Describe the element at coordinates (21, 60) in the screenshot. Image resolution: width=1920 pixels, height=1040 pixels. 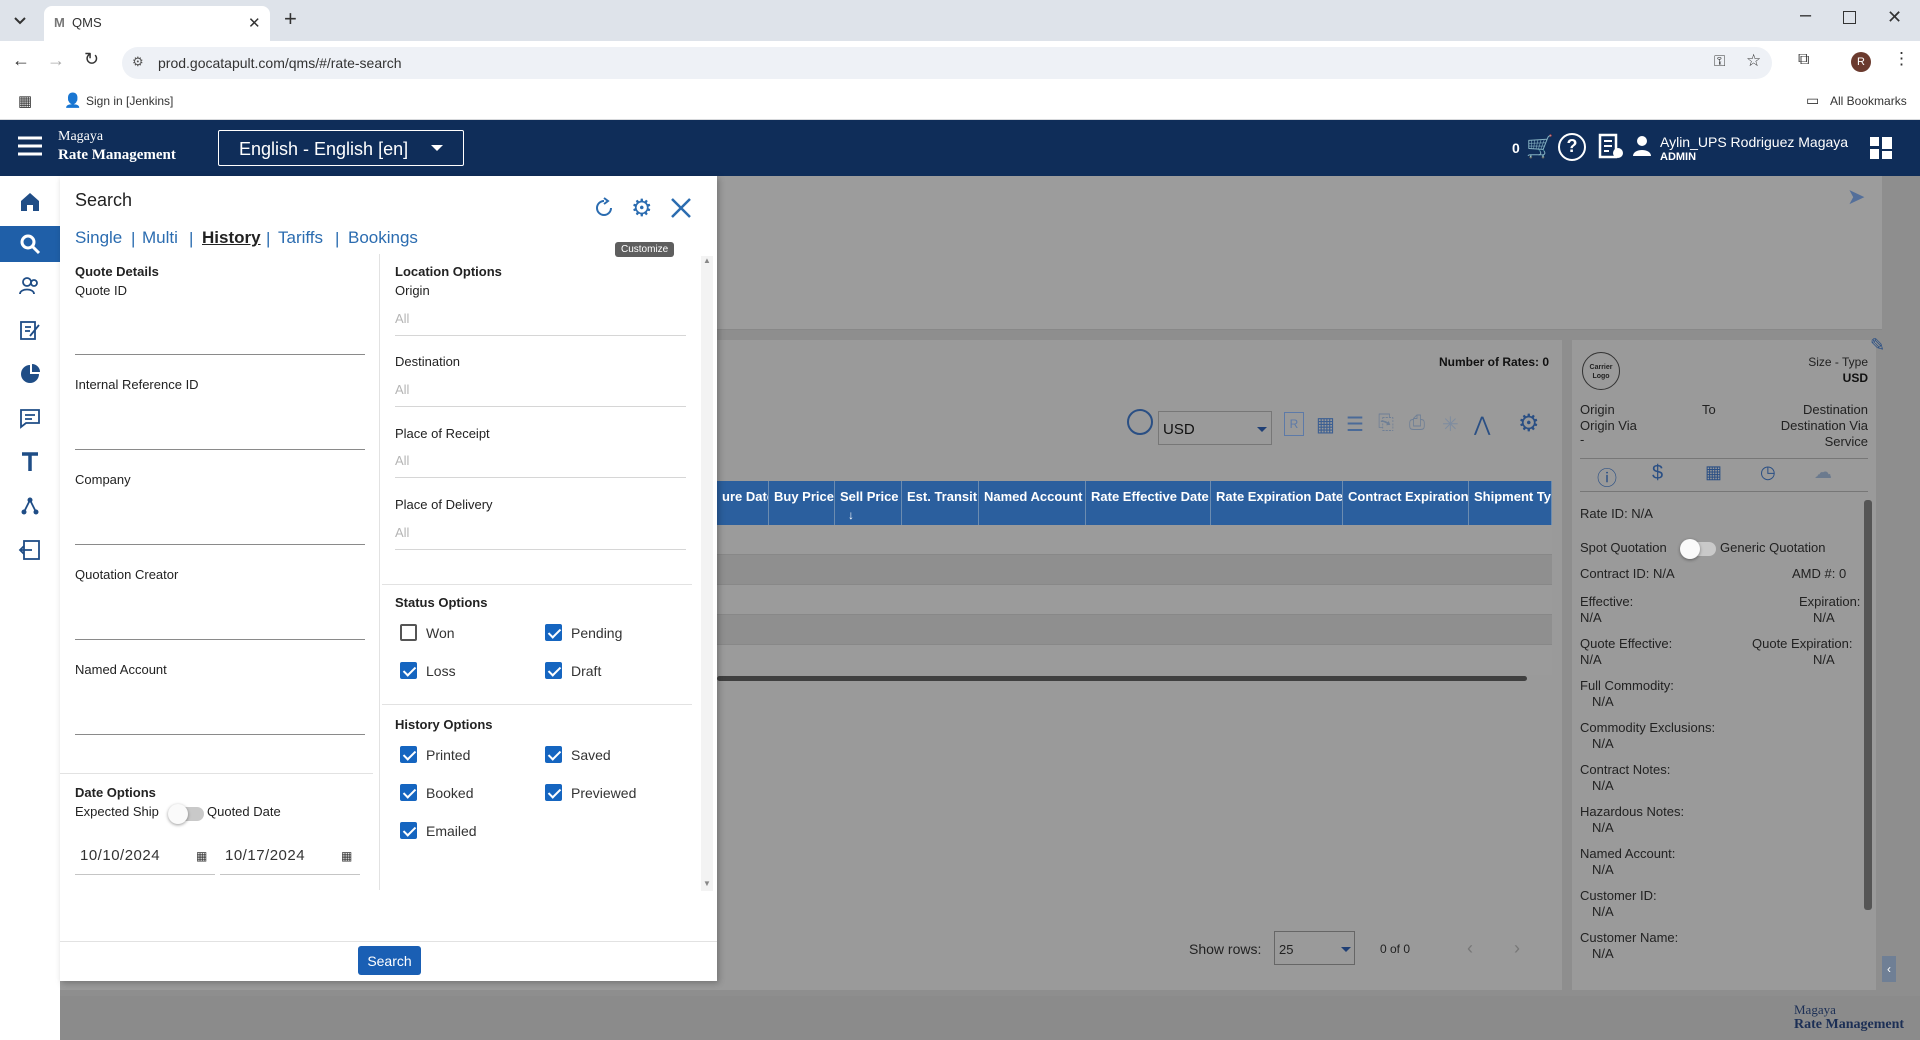
I see `back-icon: ←` at that location.